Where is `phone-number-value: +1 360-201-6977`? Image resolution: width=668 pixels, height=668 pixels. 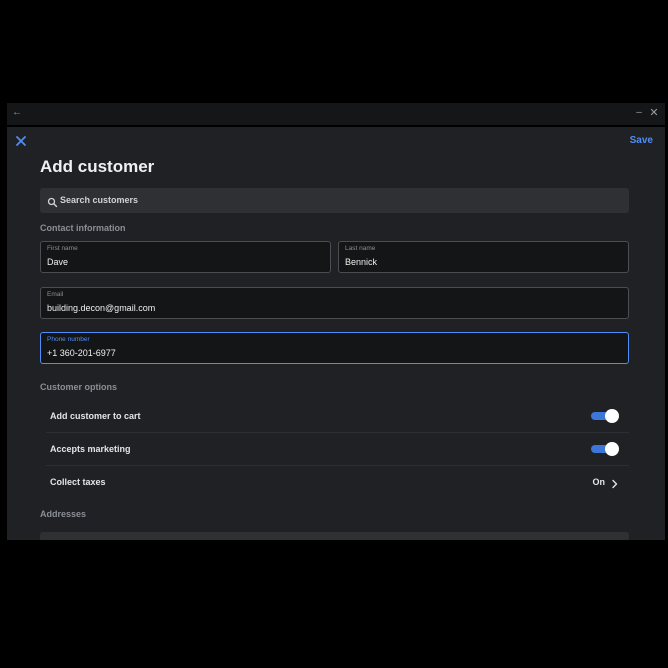 phone-number-value: +1 360-201-6977 is located at coordinates (81, 353).